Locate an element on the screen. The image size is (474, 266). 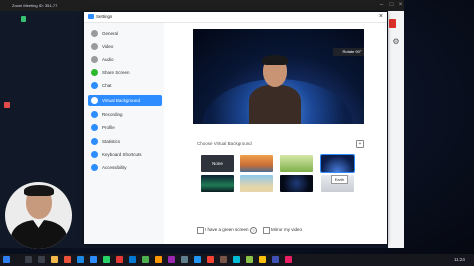
zoom-logo-icon is located at coordinates (91, 16).